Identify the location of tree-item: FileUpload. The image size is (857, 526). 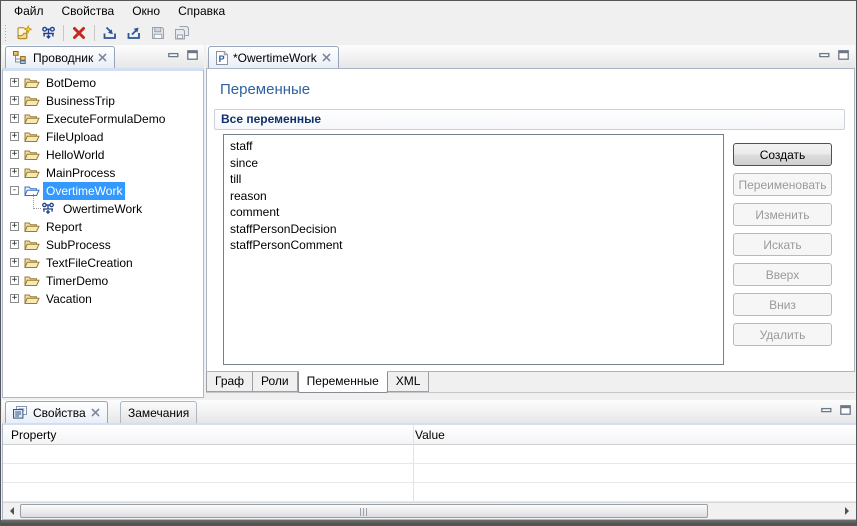
(103, 137).